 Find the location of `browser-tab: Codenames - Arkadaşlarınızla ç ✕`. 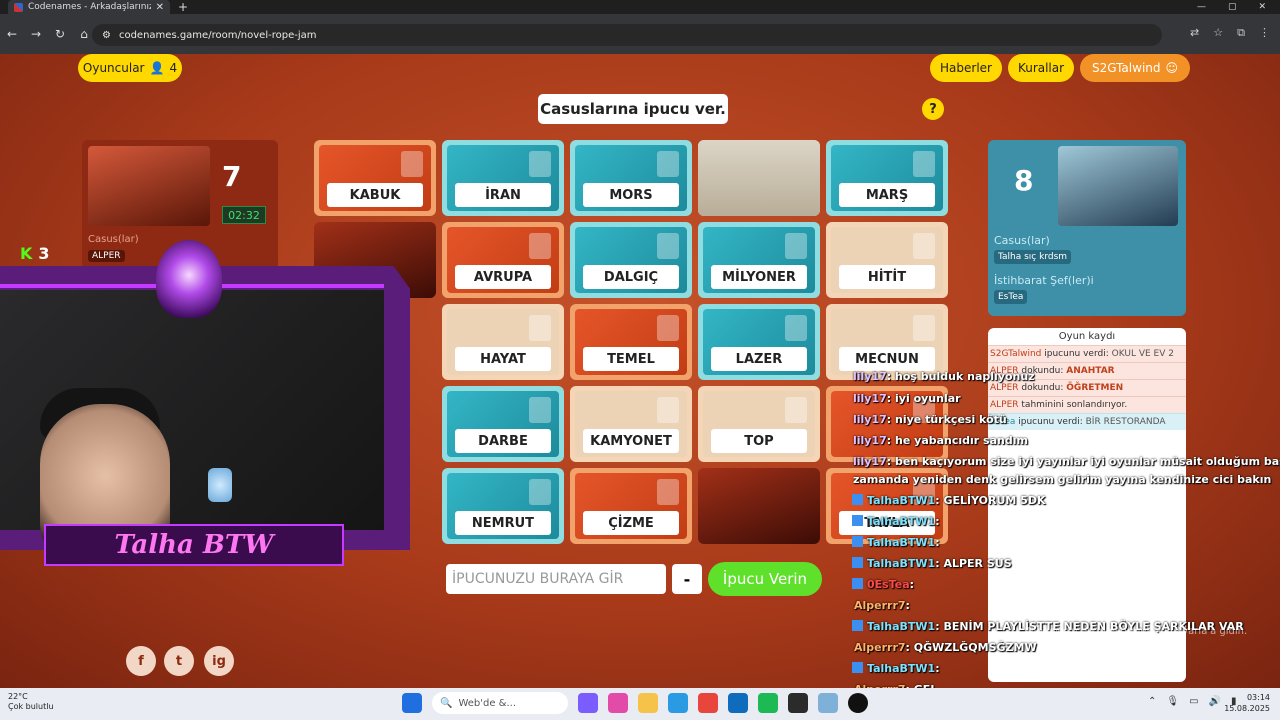

browser-tab: Codenames - Arkadaşlarınızla ç ✕ is located at coordinates (89, 7).